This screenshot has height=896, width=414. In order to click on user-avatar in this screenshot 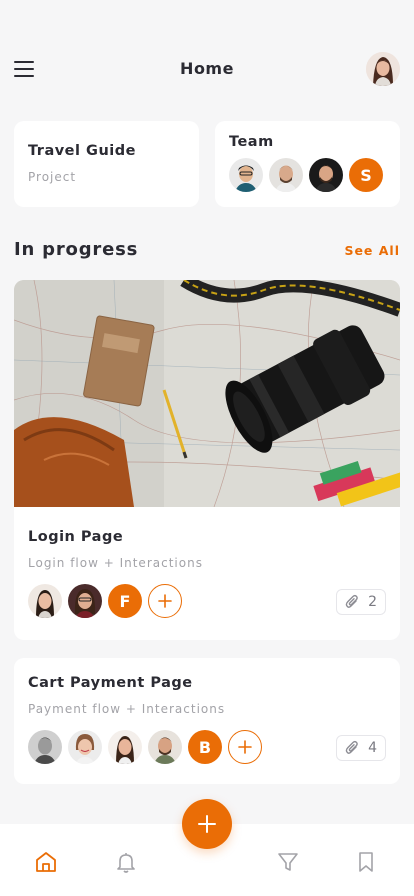, I will do `click(383, 69)`.